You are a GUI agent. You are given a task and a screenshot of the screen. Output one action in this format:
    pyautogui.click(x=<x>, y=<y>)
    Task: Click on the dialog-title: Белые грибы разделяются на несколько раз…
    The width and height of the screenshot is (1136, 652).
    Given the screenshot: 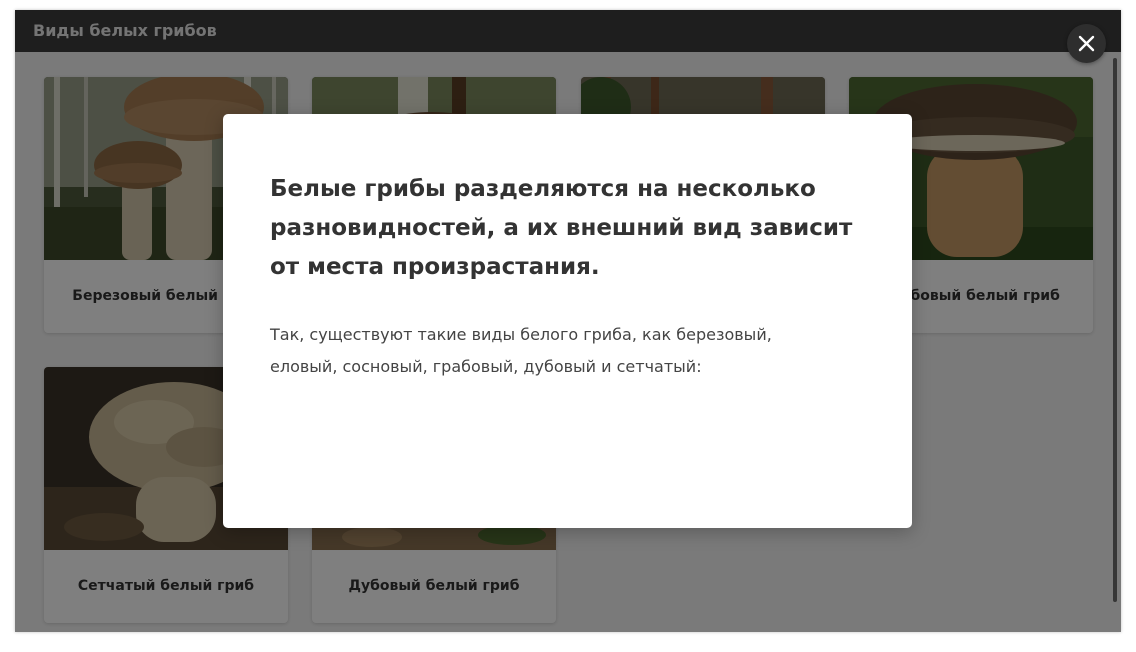 What is the action you would take?
    pyautogui.click(x=561, y=228)
    